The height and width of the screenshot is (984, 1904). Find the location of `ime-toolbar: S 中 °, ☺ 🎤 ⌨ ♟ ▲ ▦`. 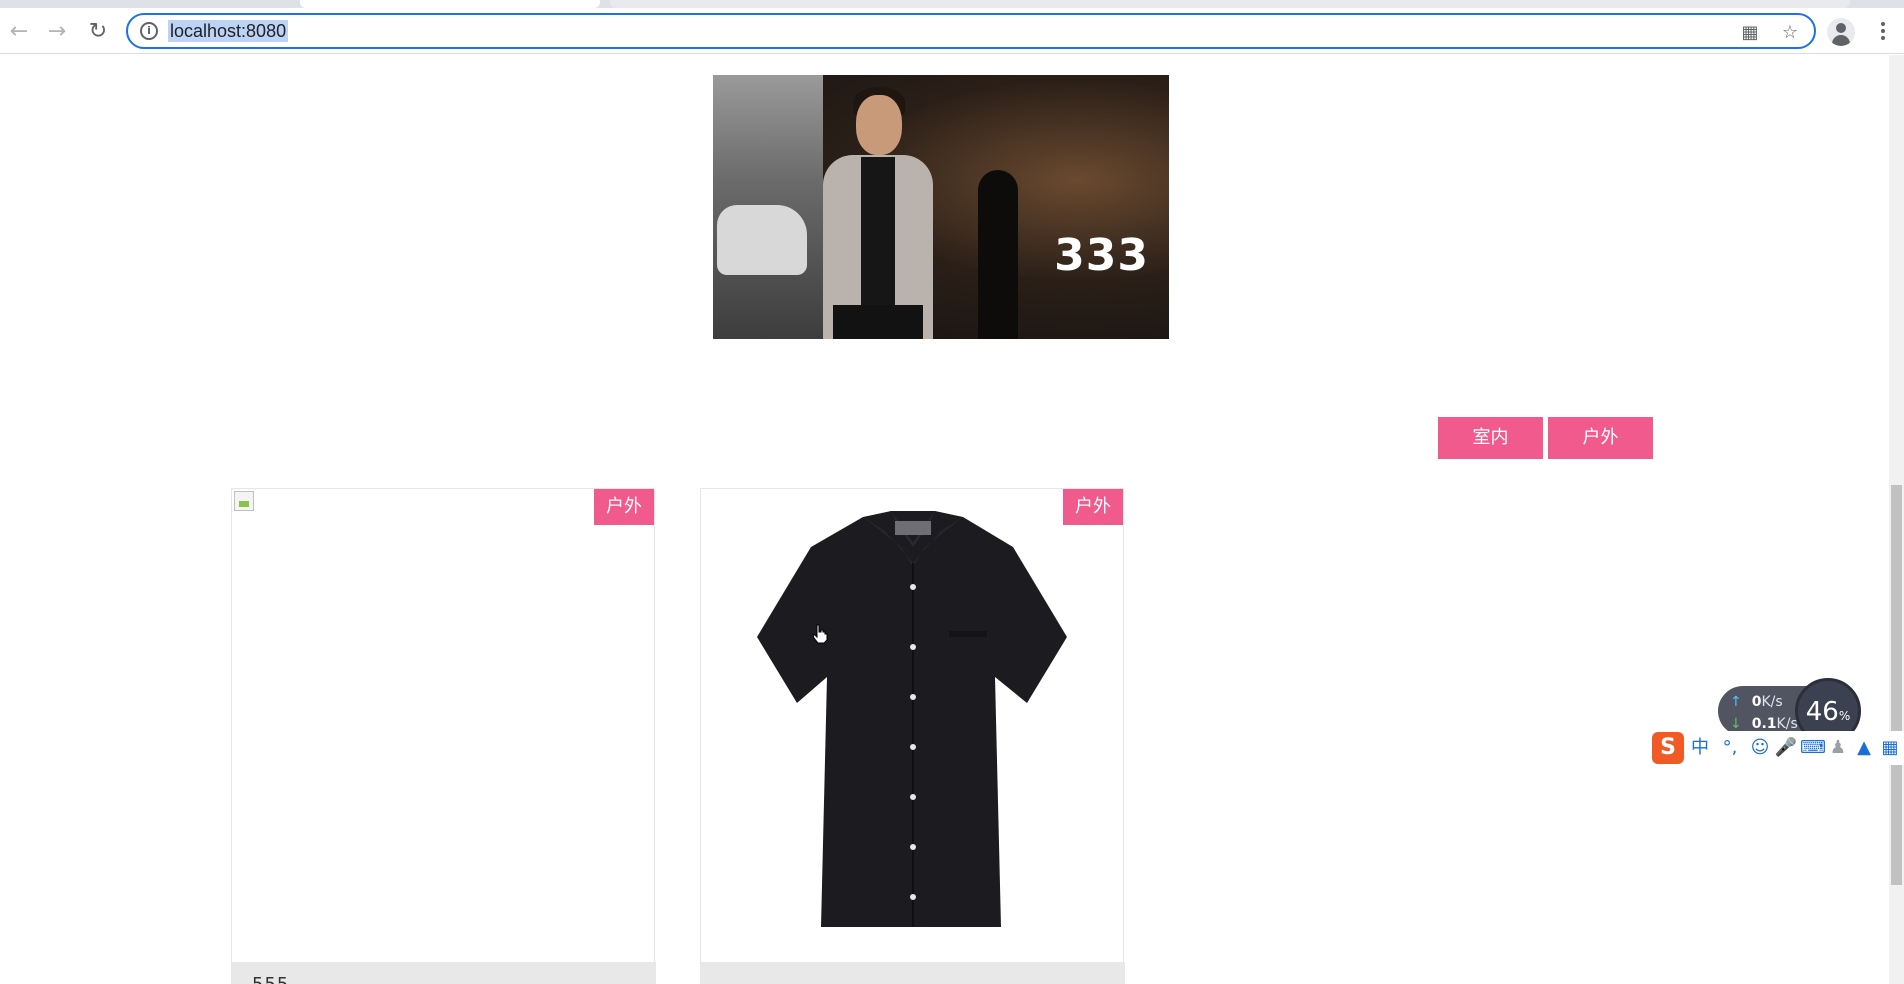

ime-toolbar: S 中 °, ☺ 🎤 ⌨ ♟ ▲ ▦ is located at coordinates (1777, 748).